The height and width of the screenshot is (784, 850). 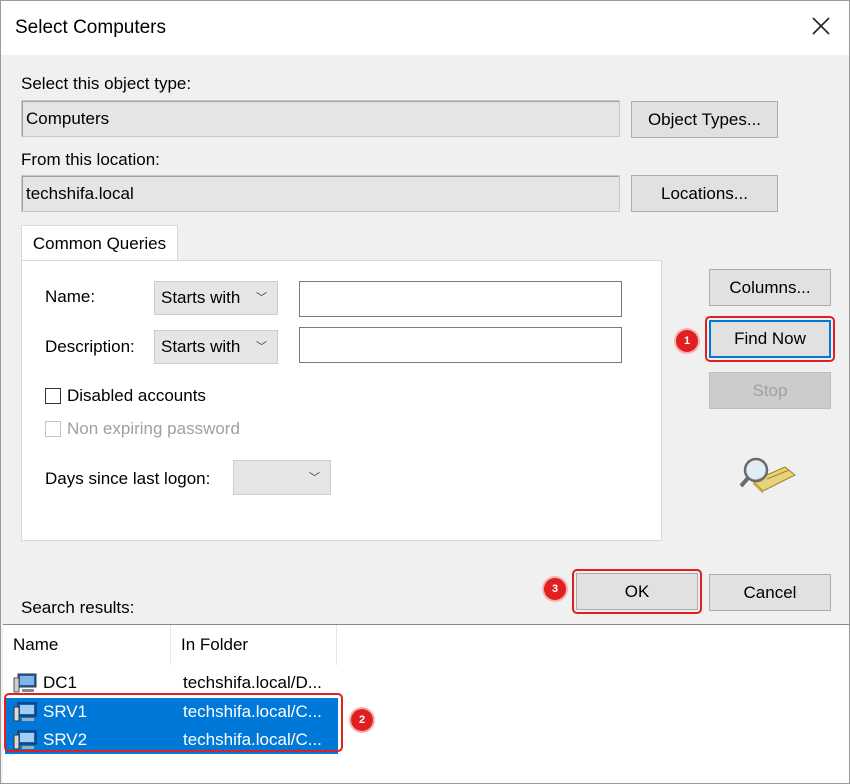 I want to click on annotation-badge-3: 3, so click(x=555, y=589).